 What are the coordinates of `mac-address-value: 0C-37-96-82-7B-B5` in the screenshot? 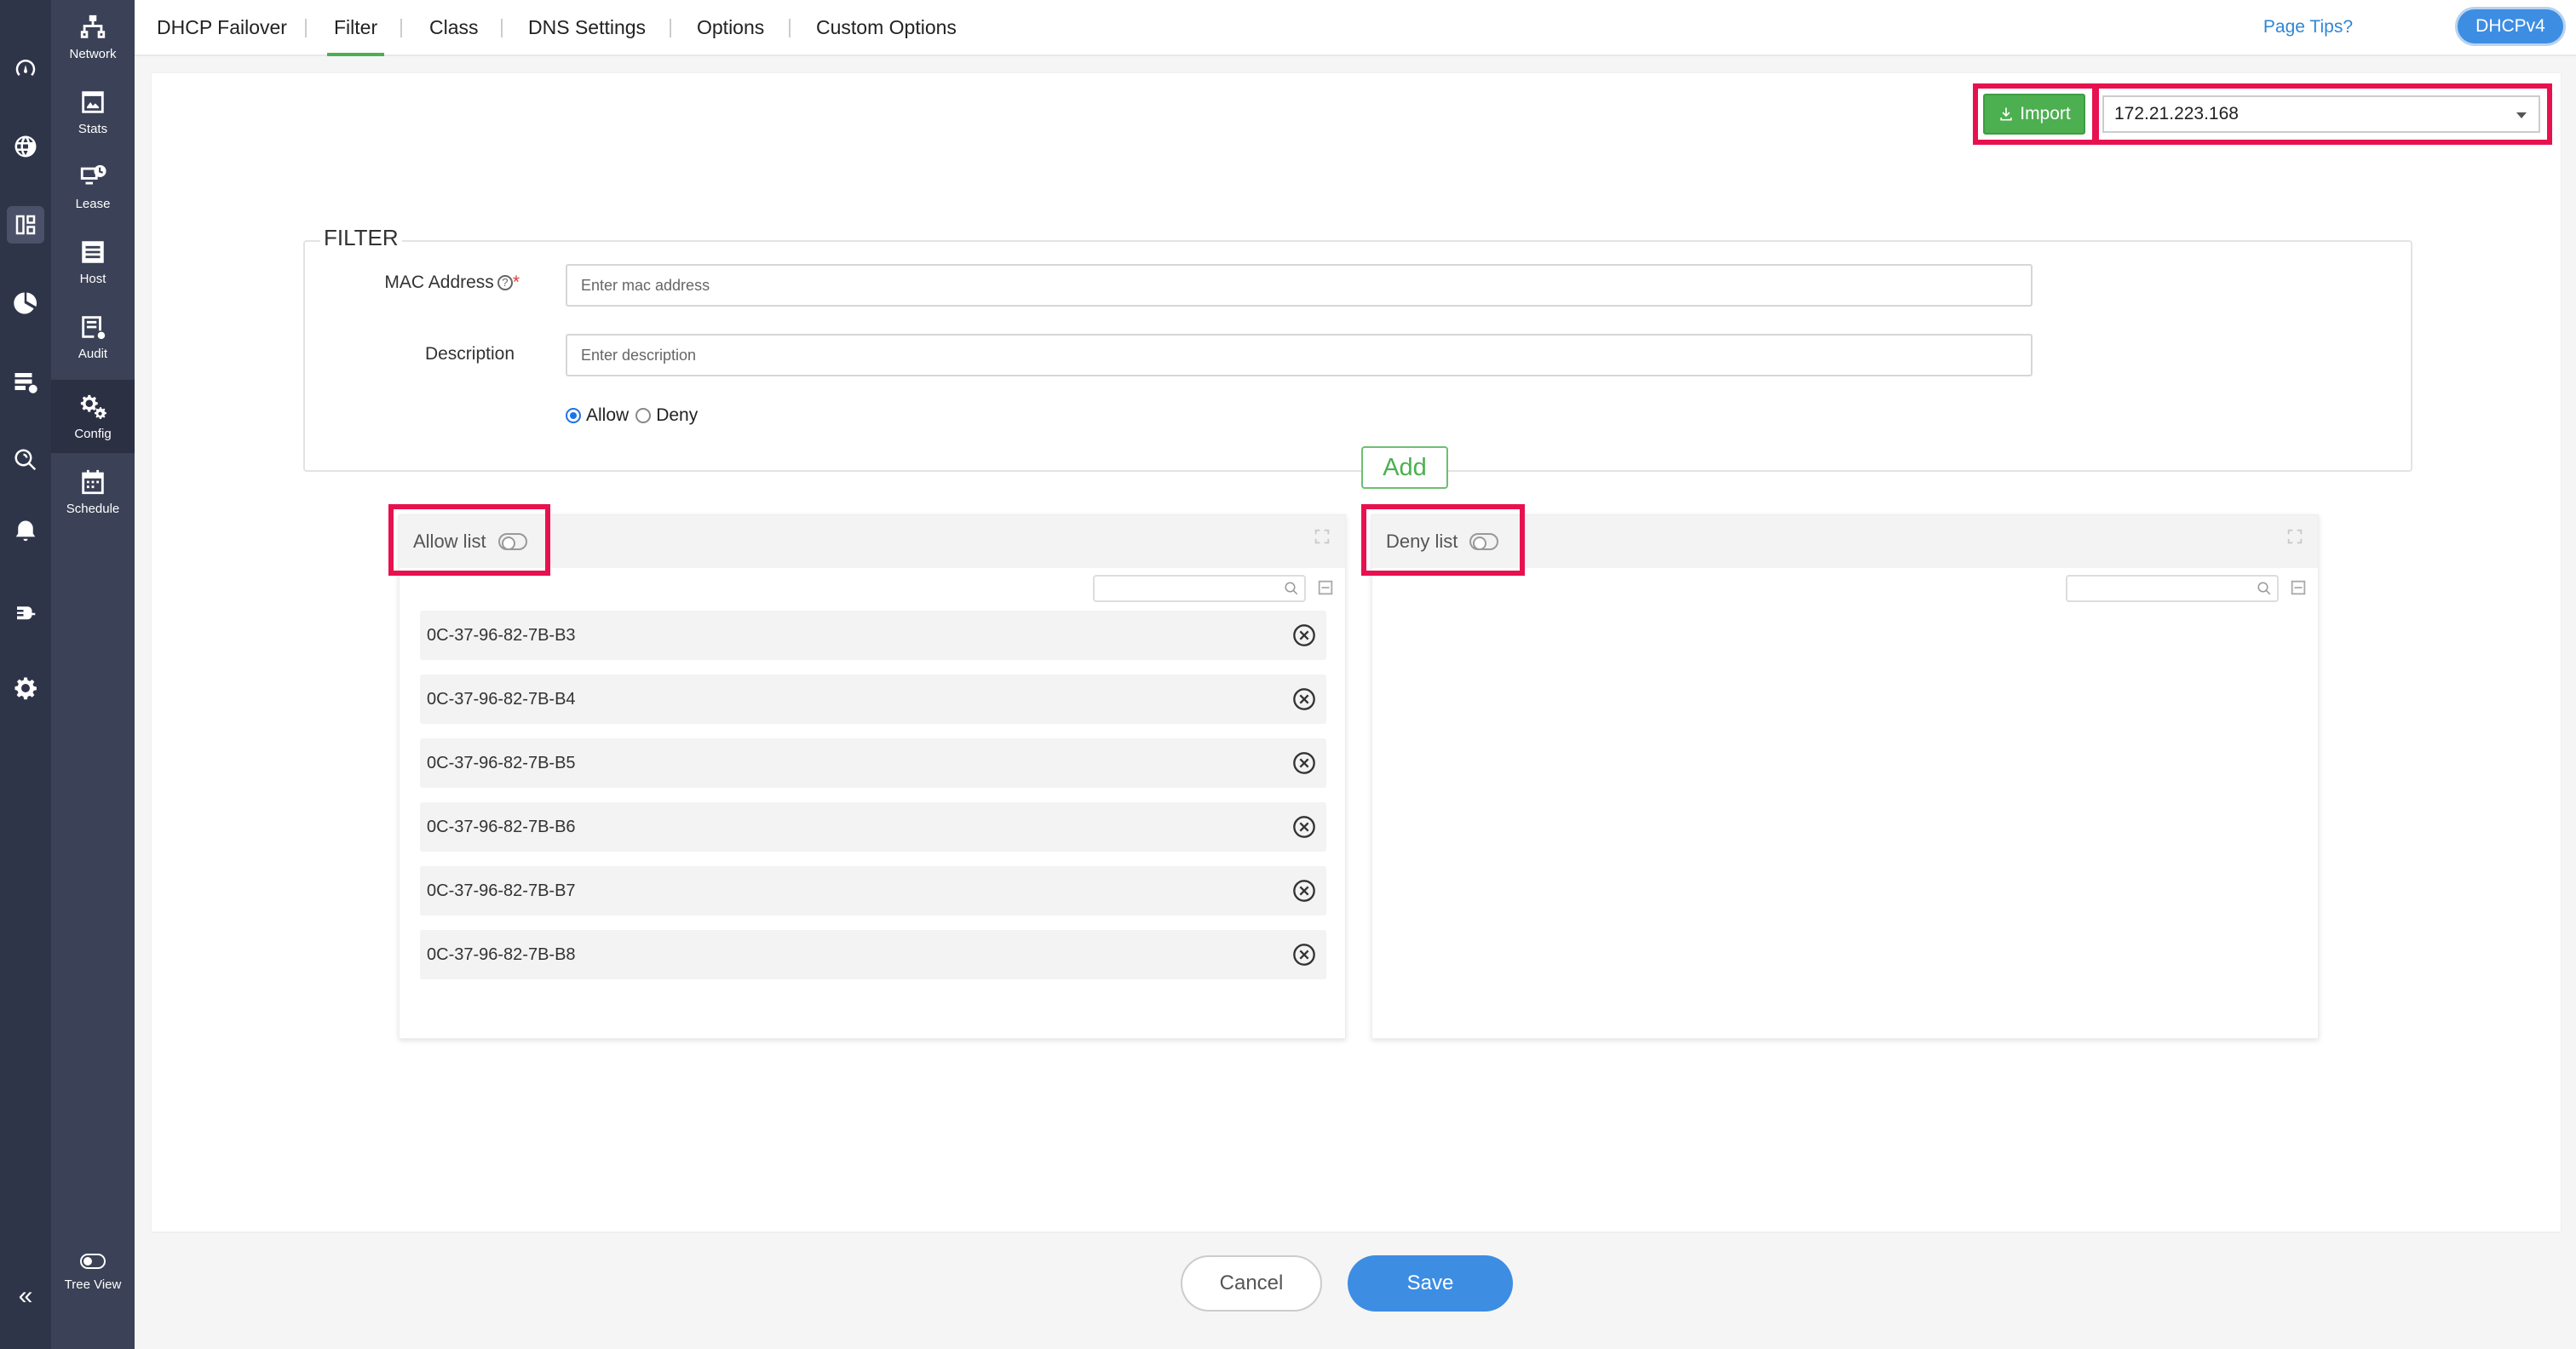 It's located at (502, 763).